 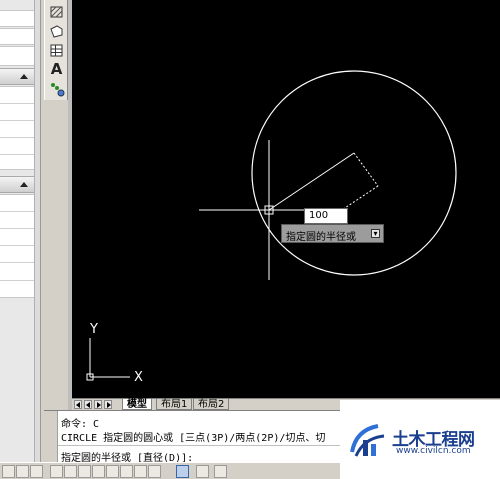 I want to click on first-tab-icon, so click(x=78, y=404).